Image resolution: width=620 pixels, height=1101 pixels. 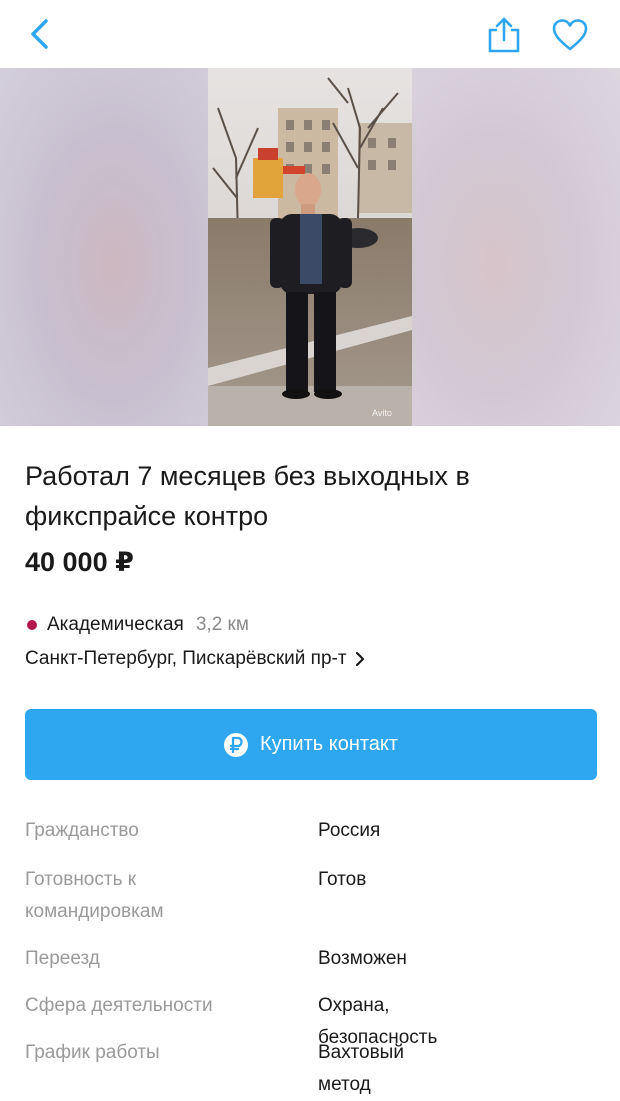 I want to click on metro-distance: 3,2 км, so click(x=222, y=624).